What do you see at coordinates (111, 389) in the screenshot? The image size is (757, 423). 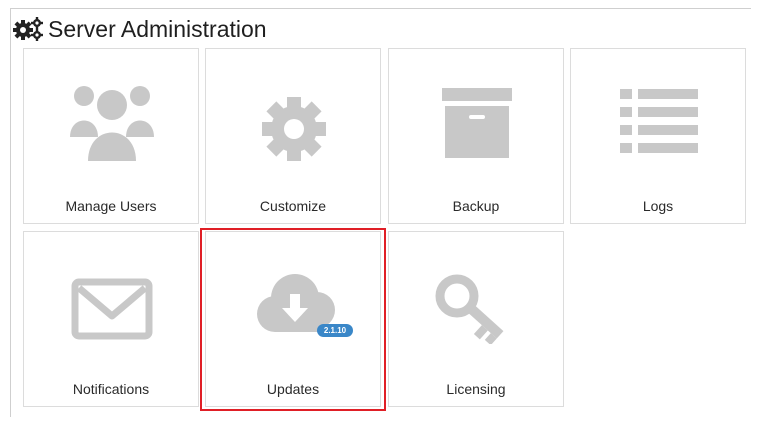 I see `tile-label: Notifications` at bounding box center [111, 389].